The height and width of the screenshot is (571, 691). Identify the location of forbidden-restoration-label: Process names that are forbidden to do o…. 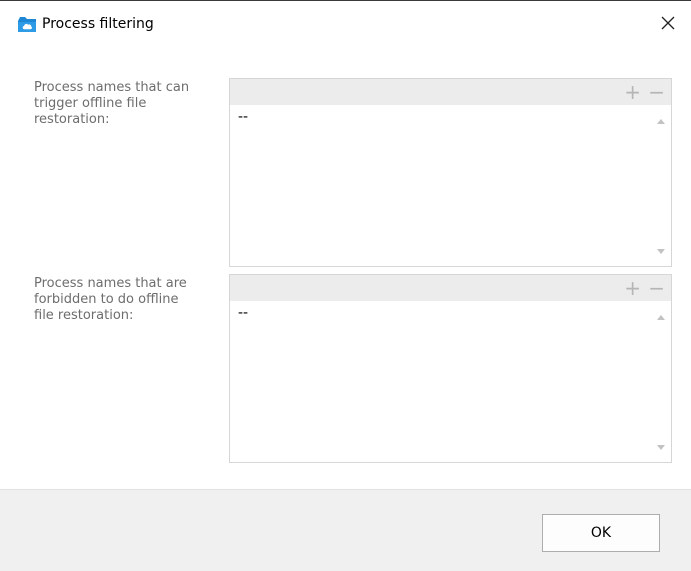
(110, 299).